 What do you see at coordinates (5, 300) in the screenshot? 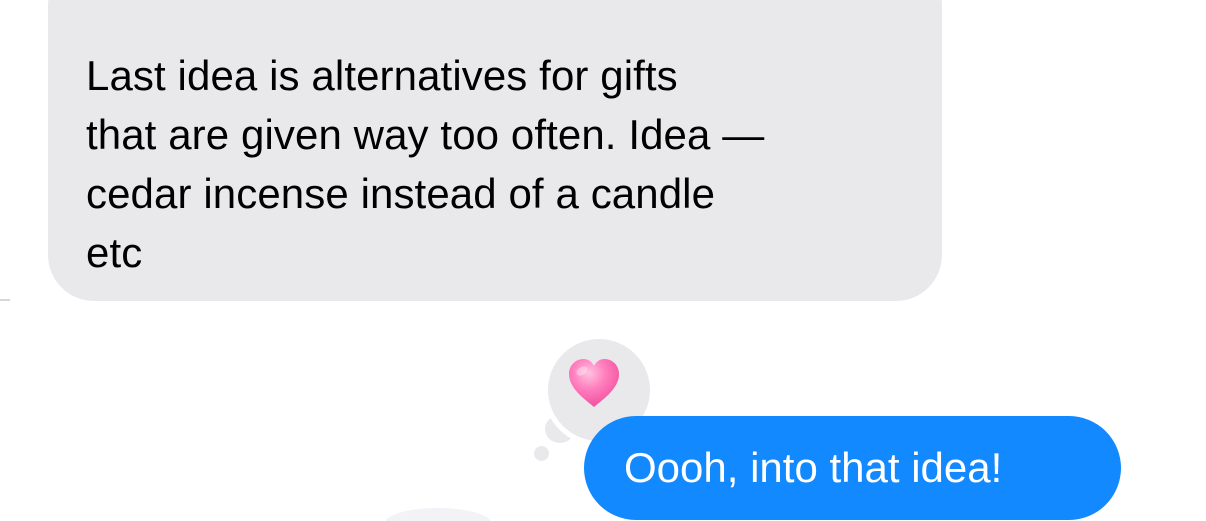
I see `divider` at bounding box center [5, 300].